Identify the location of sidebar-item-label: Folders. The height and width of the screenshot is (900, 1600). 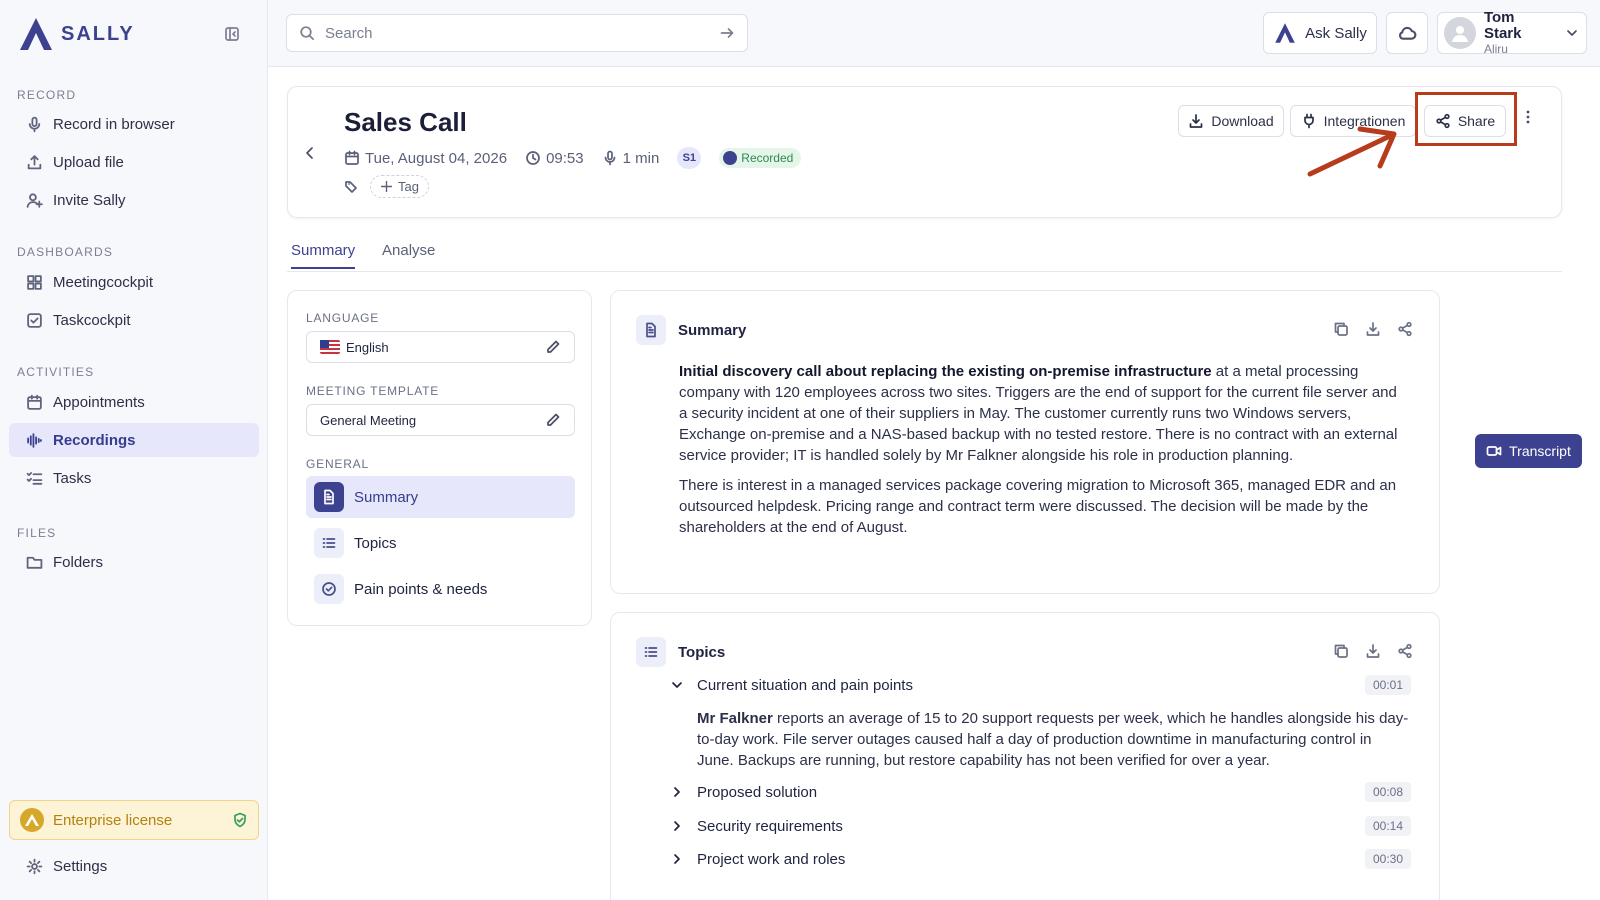
(78, 562).